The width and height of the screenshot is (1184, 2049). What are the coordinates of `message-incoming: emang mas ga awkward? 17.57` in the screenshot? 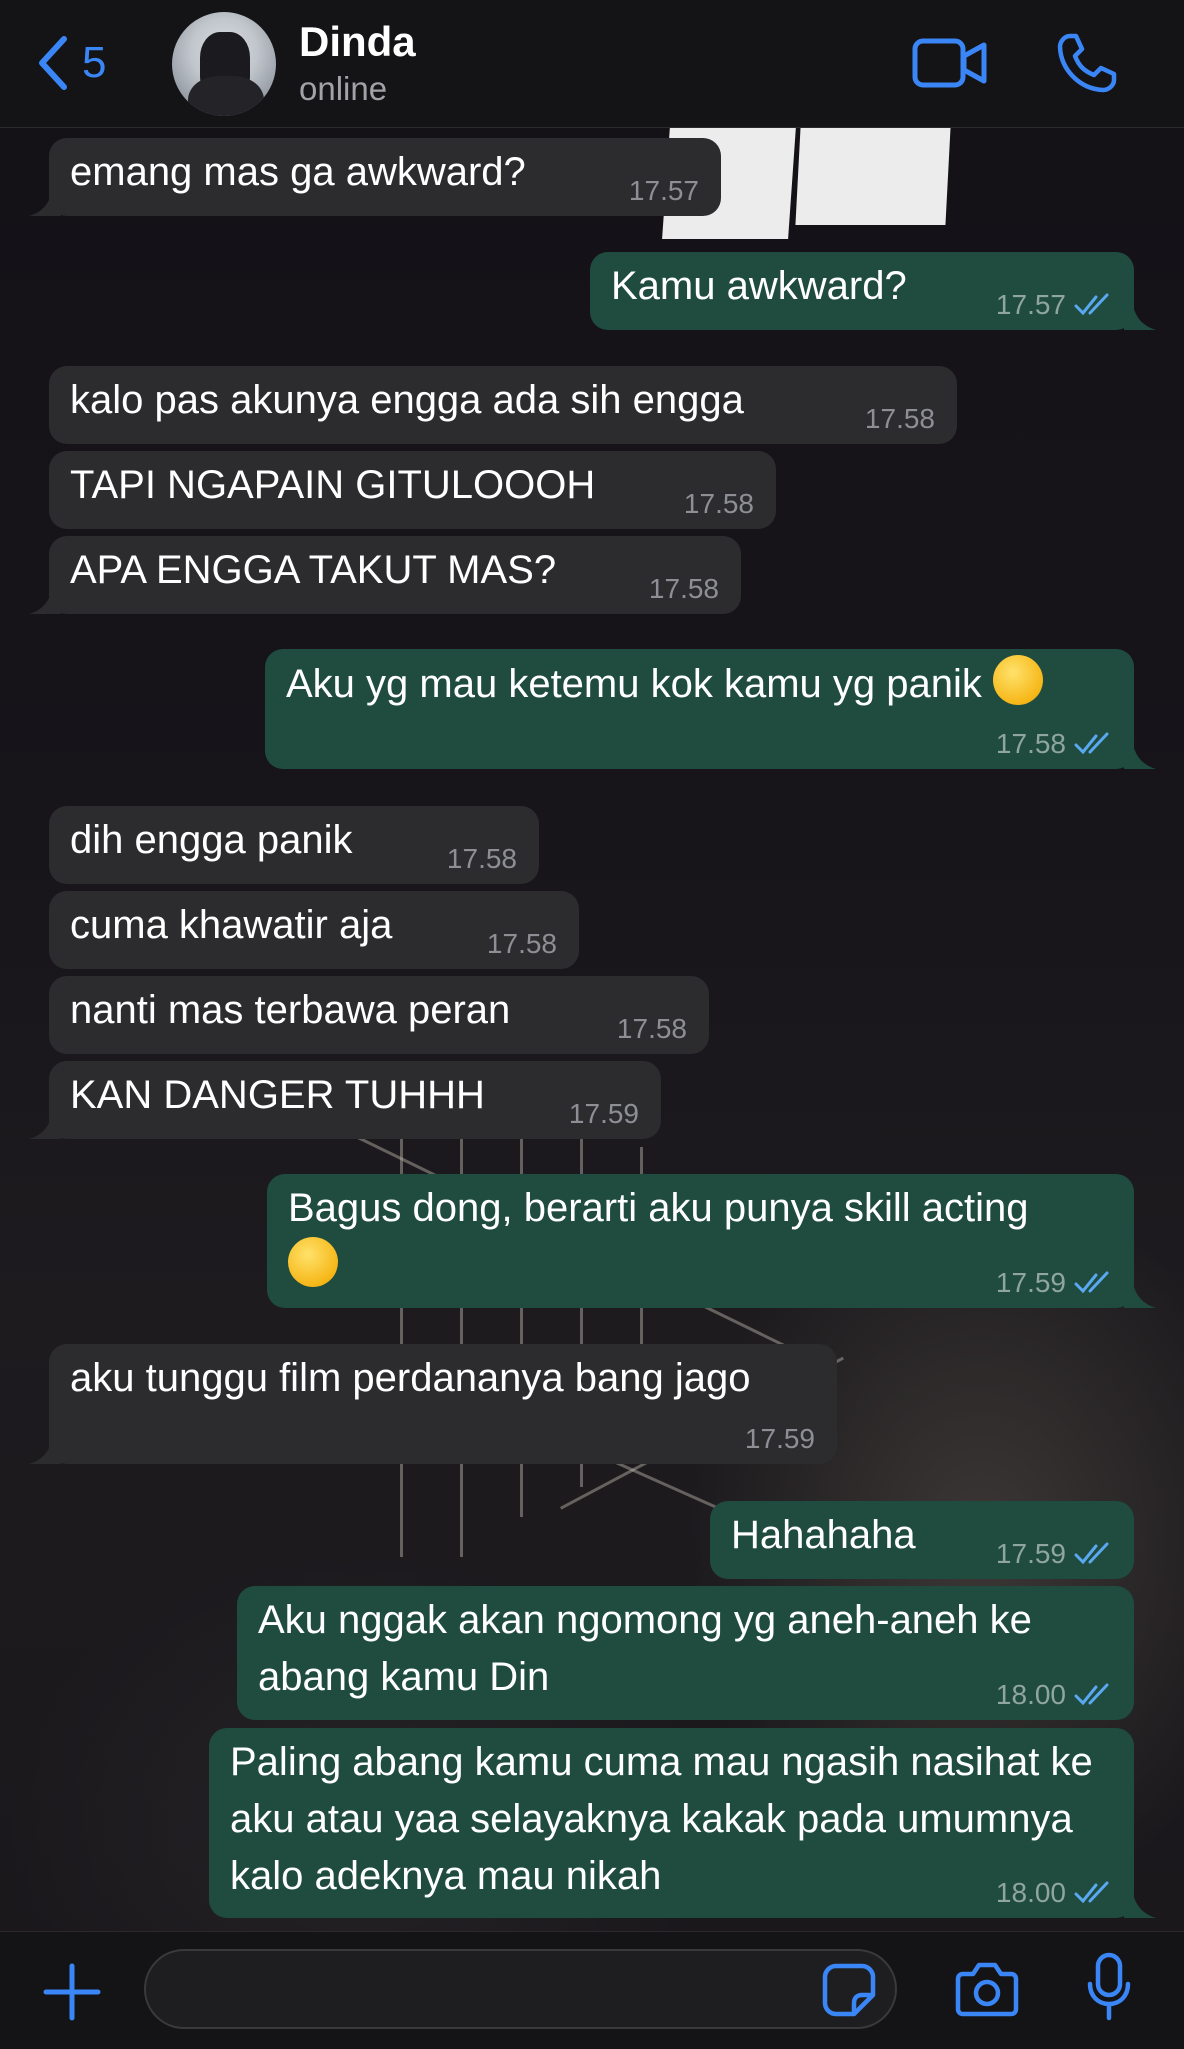 It's located at (375, 177).